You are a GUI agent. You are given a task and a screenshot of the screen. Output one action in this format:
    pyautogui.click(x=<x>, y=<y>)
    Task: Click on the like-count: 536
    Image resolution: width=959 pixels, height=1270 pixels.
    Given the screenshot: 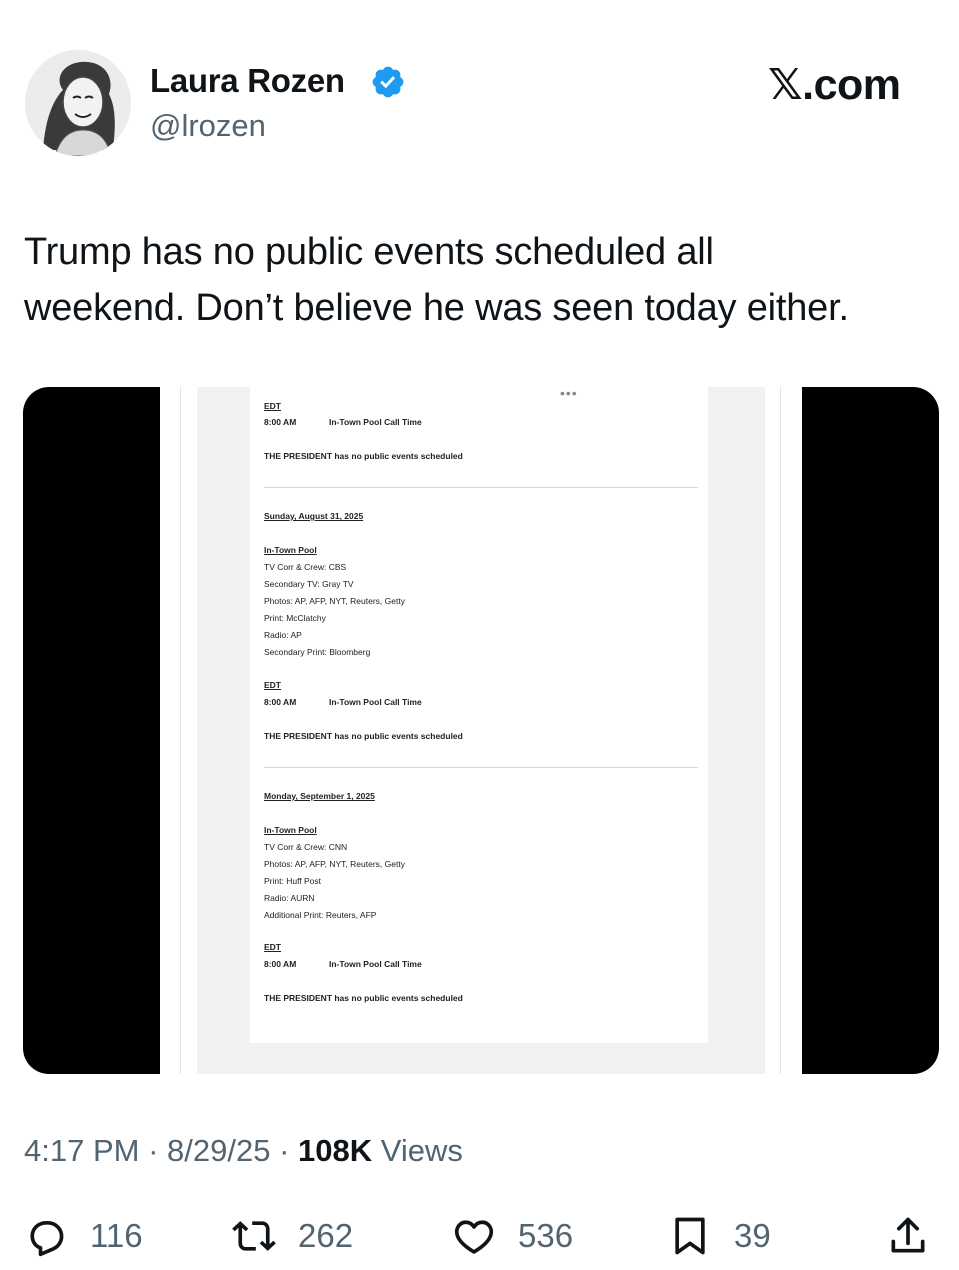 What is the action you would take?
    pyautogui.click(x=546, y=1235)
    